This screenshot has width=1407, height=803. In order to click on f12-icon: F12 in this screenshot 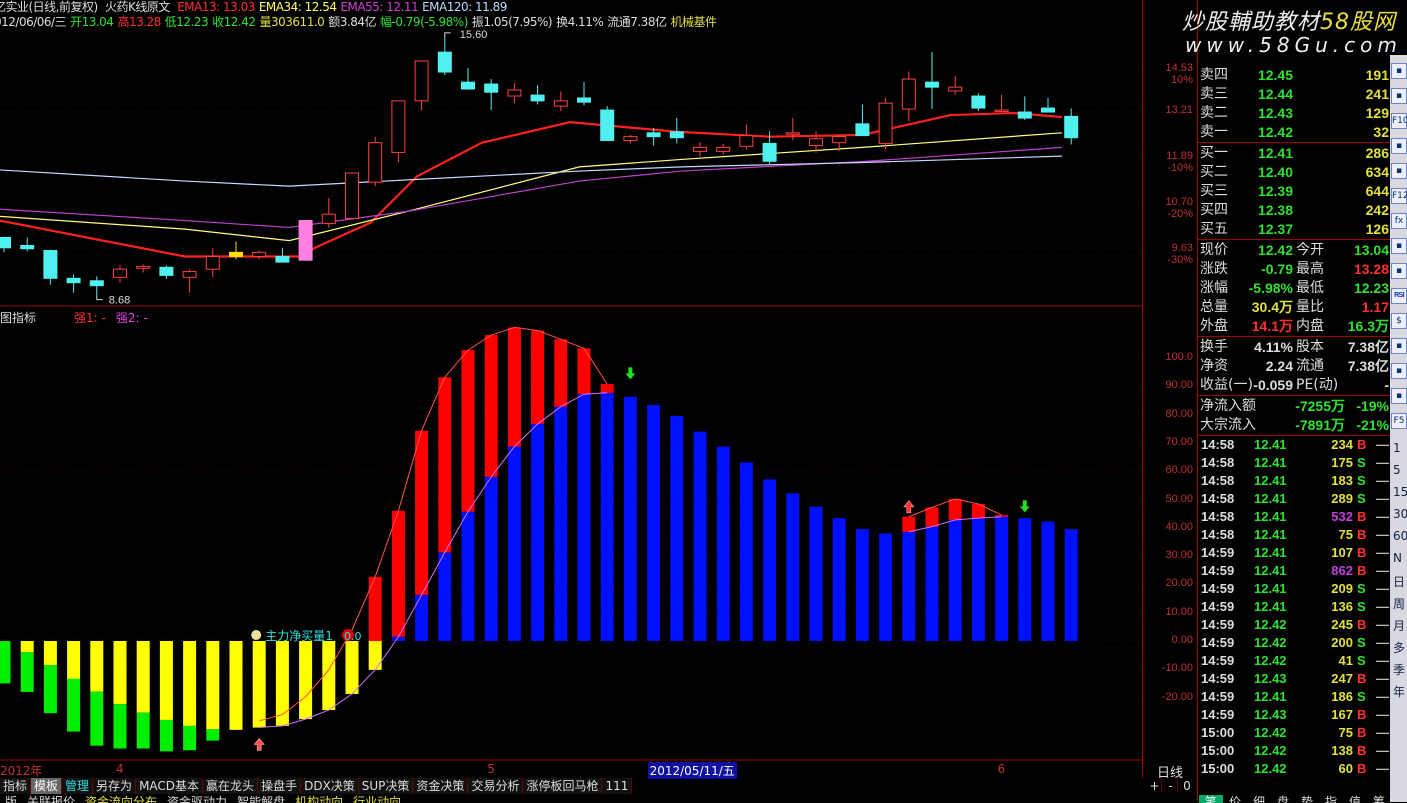, I will do `click(1399, 196)`.